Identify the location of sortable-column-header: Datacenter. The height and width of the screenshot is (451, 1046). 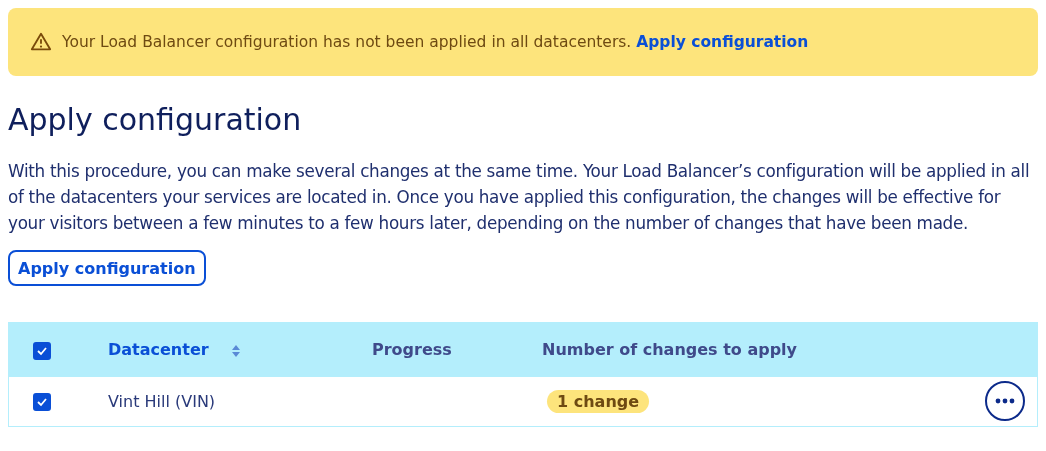
(158, 350).